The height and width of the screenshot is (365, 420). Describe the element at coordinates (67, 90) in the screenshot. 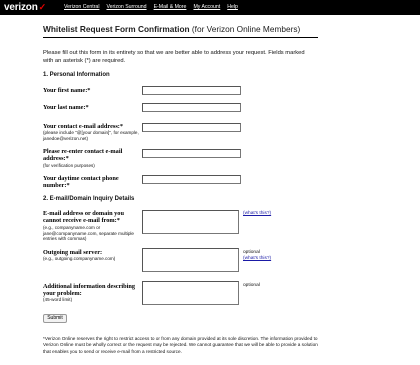

I see `first-name-label: Your first name:*` at that location.